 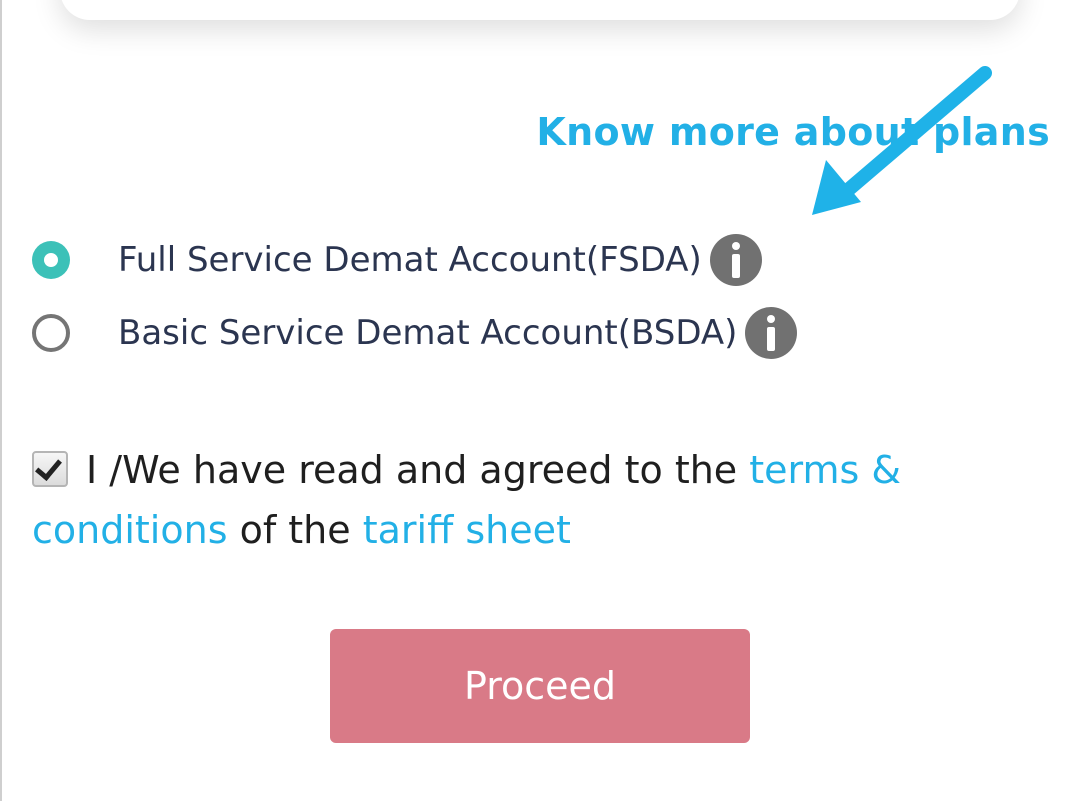 I want to click on tariff-sheet-link: tariff sheet, so click(x=467, y=530).